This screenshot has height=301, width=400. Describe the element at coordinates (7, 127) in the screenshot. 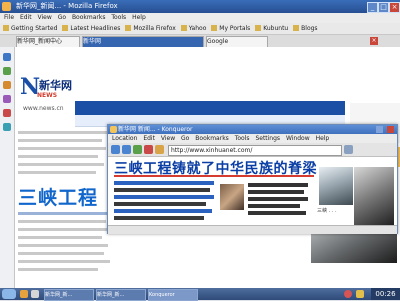

I see `bookmark-icon` at that location.